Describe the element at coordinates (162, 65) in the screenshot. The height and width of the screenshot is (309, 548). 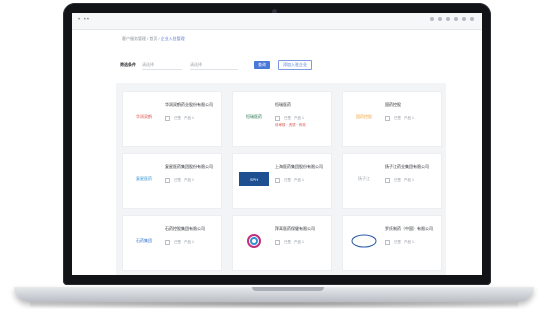
I see `filter-select-1: 请选择` at that location.